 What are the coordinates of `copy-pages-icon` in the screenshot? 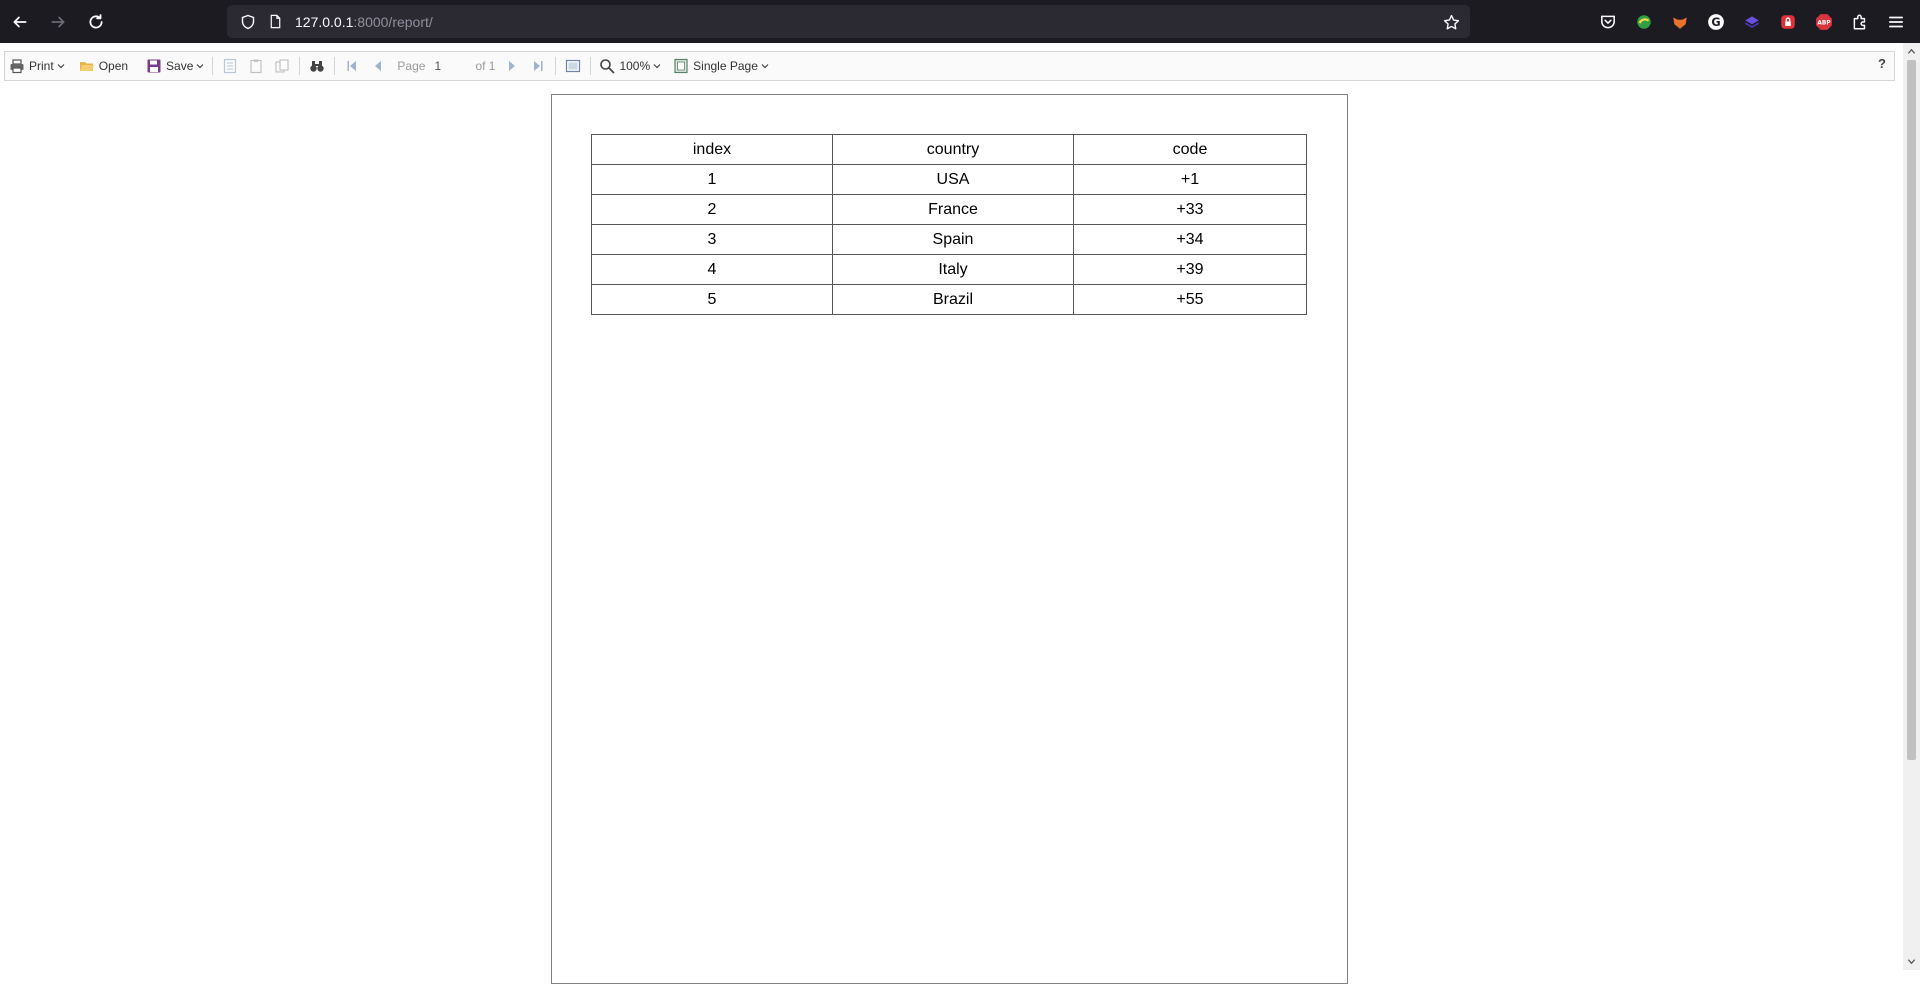 It's located at (282, 66).